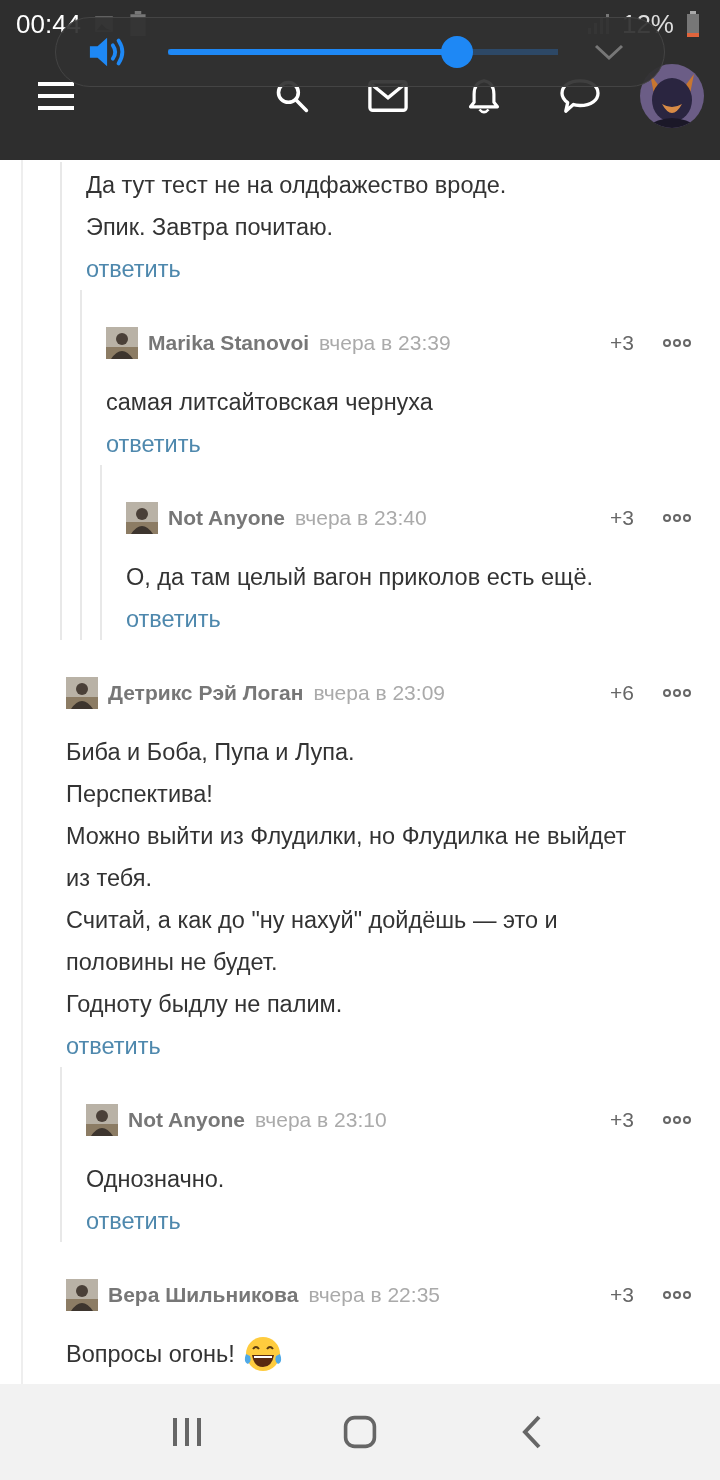 The height and width of the screenshot is (1480, 720). Describe the element at coordinates (385, 343) in the screenshot. I see `comment-time: вчера в 23:39` at that location.